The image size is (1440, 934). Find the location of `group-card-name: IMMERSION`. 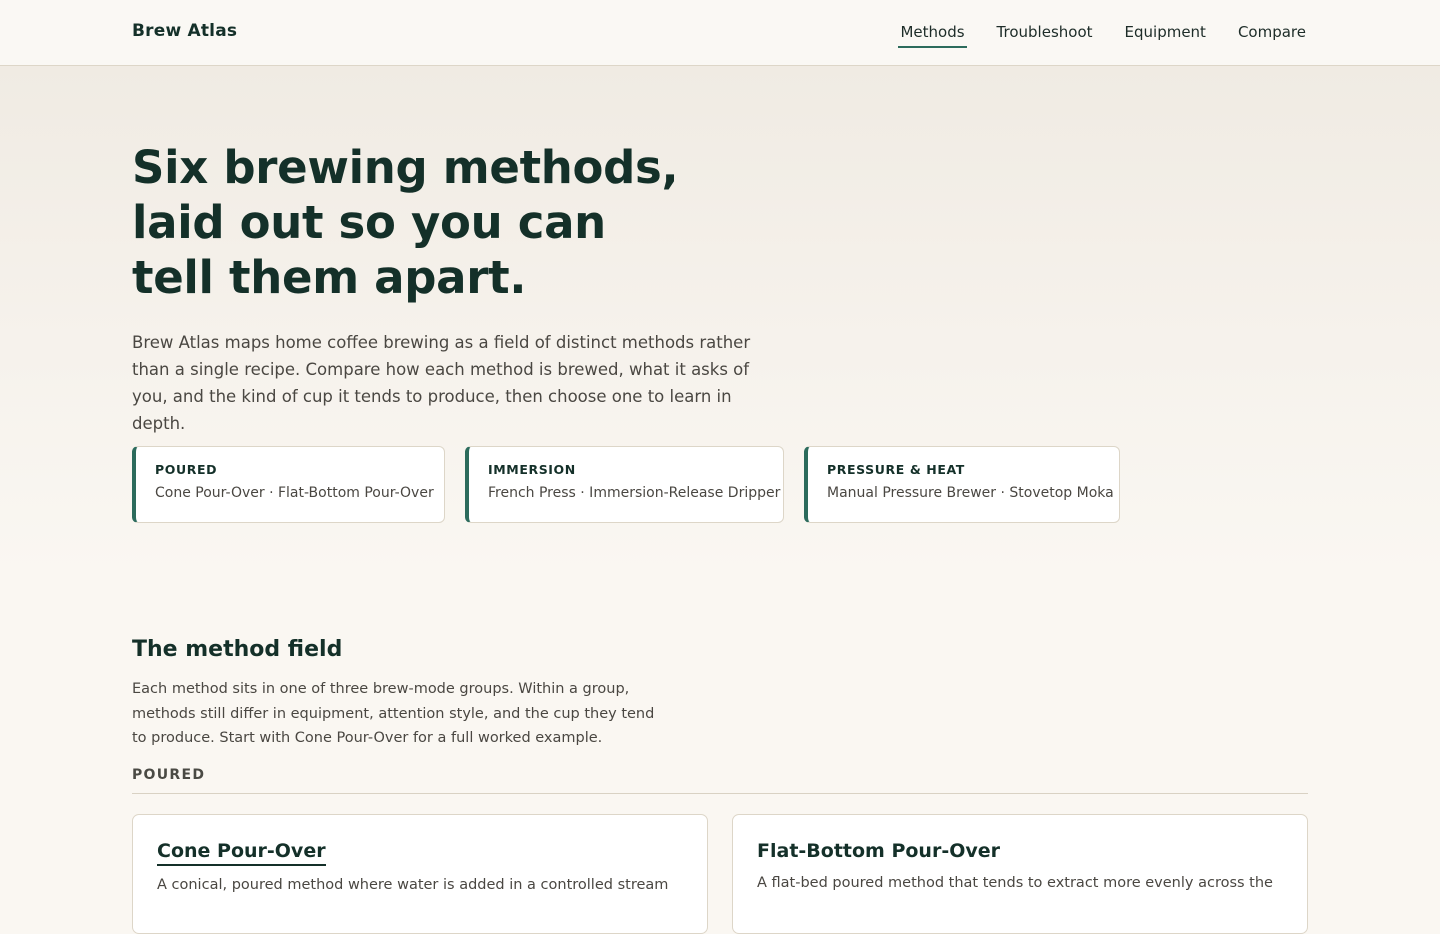

group-card-name: IMMERSION is located at coordinates (532, 469).